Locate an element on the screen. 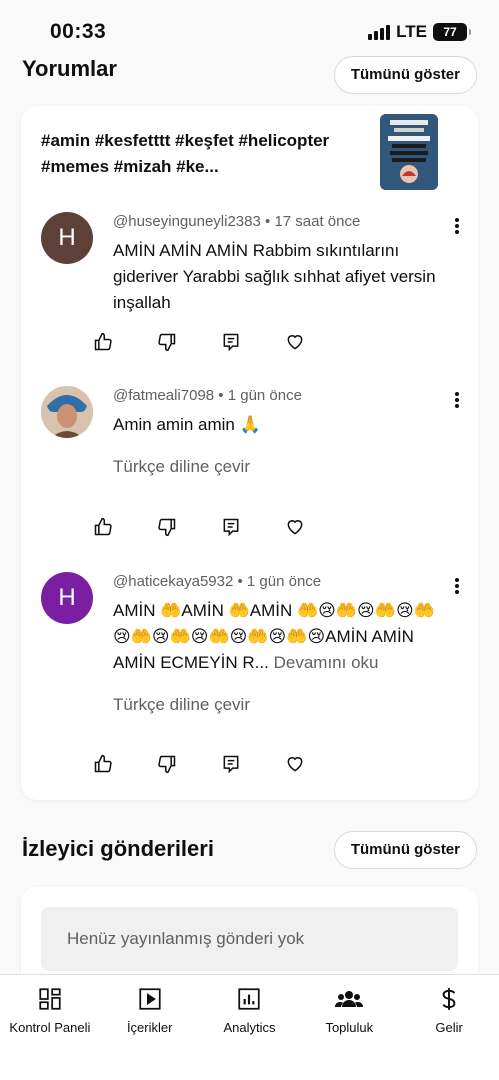 The image size is (499, 1080). viewer-posts-title: İzleyici gönderileri is located at coordinates (118, 848).